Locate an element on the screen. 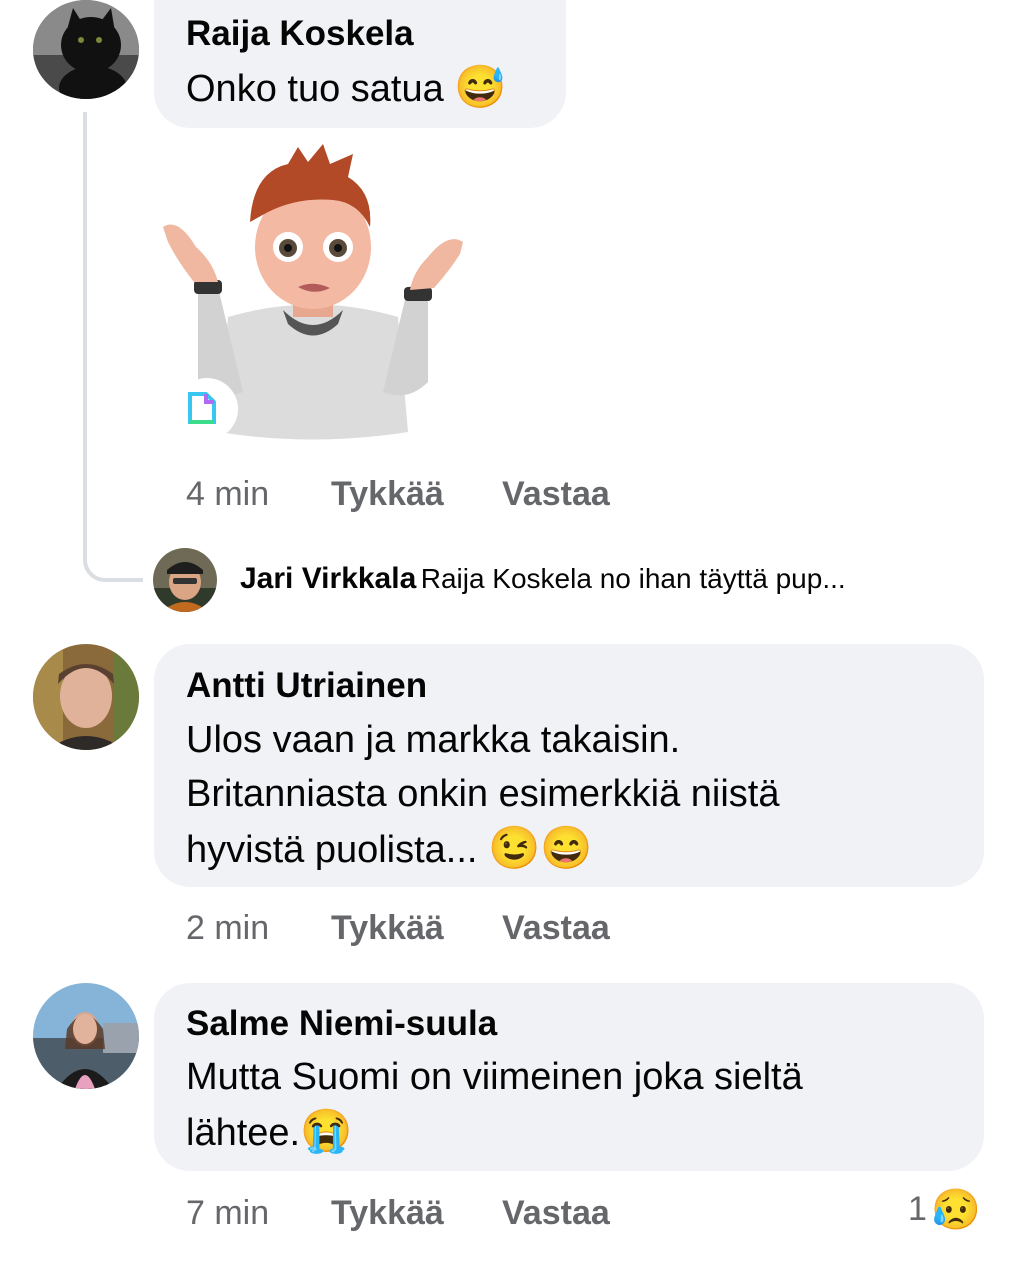 This screenshot has width=1017, height=1280. comment-timestamp: 7 min is located at coordinates (228, 1213).